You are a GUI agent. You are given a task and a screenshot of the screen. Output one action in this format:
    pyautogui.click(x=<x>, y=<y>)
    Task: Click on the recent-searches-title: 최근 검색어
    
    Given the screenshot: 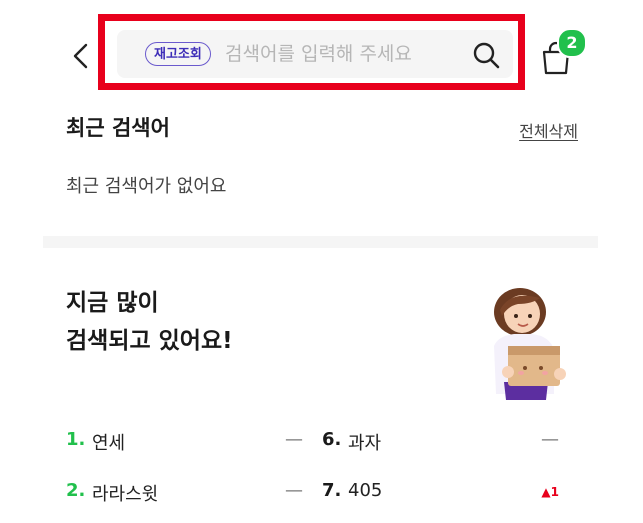 What is the action you would take?
    pyautogui.click(x=118, y=128)
    